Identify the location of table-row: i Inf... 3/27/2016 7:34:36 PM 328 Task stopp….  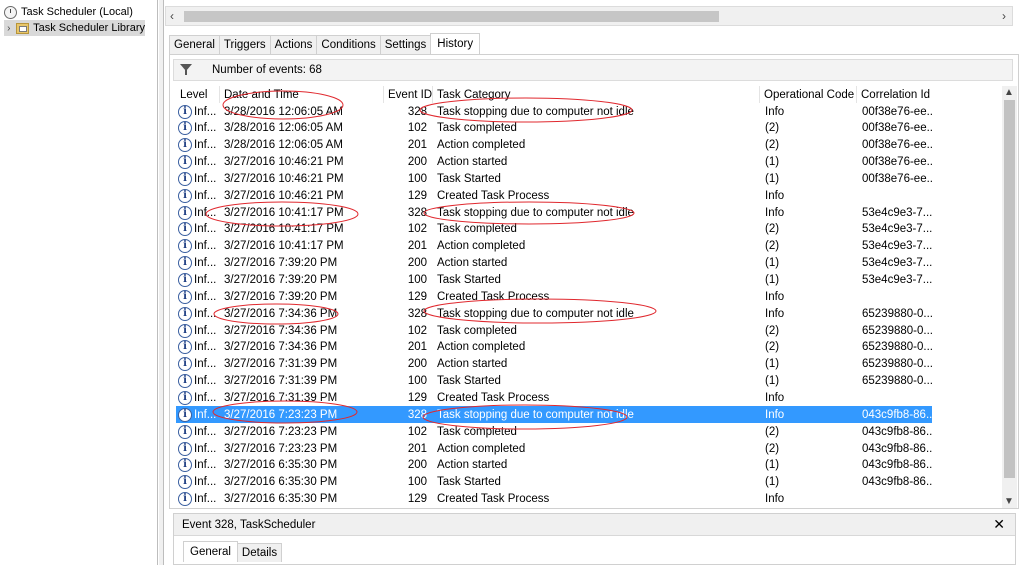
(554, 313).